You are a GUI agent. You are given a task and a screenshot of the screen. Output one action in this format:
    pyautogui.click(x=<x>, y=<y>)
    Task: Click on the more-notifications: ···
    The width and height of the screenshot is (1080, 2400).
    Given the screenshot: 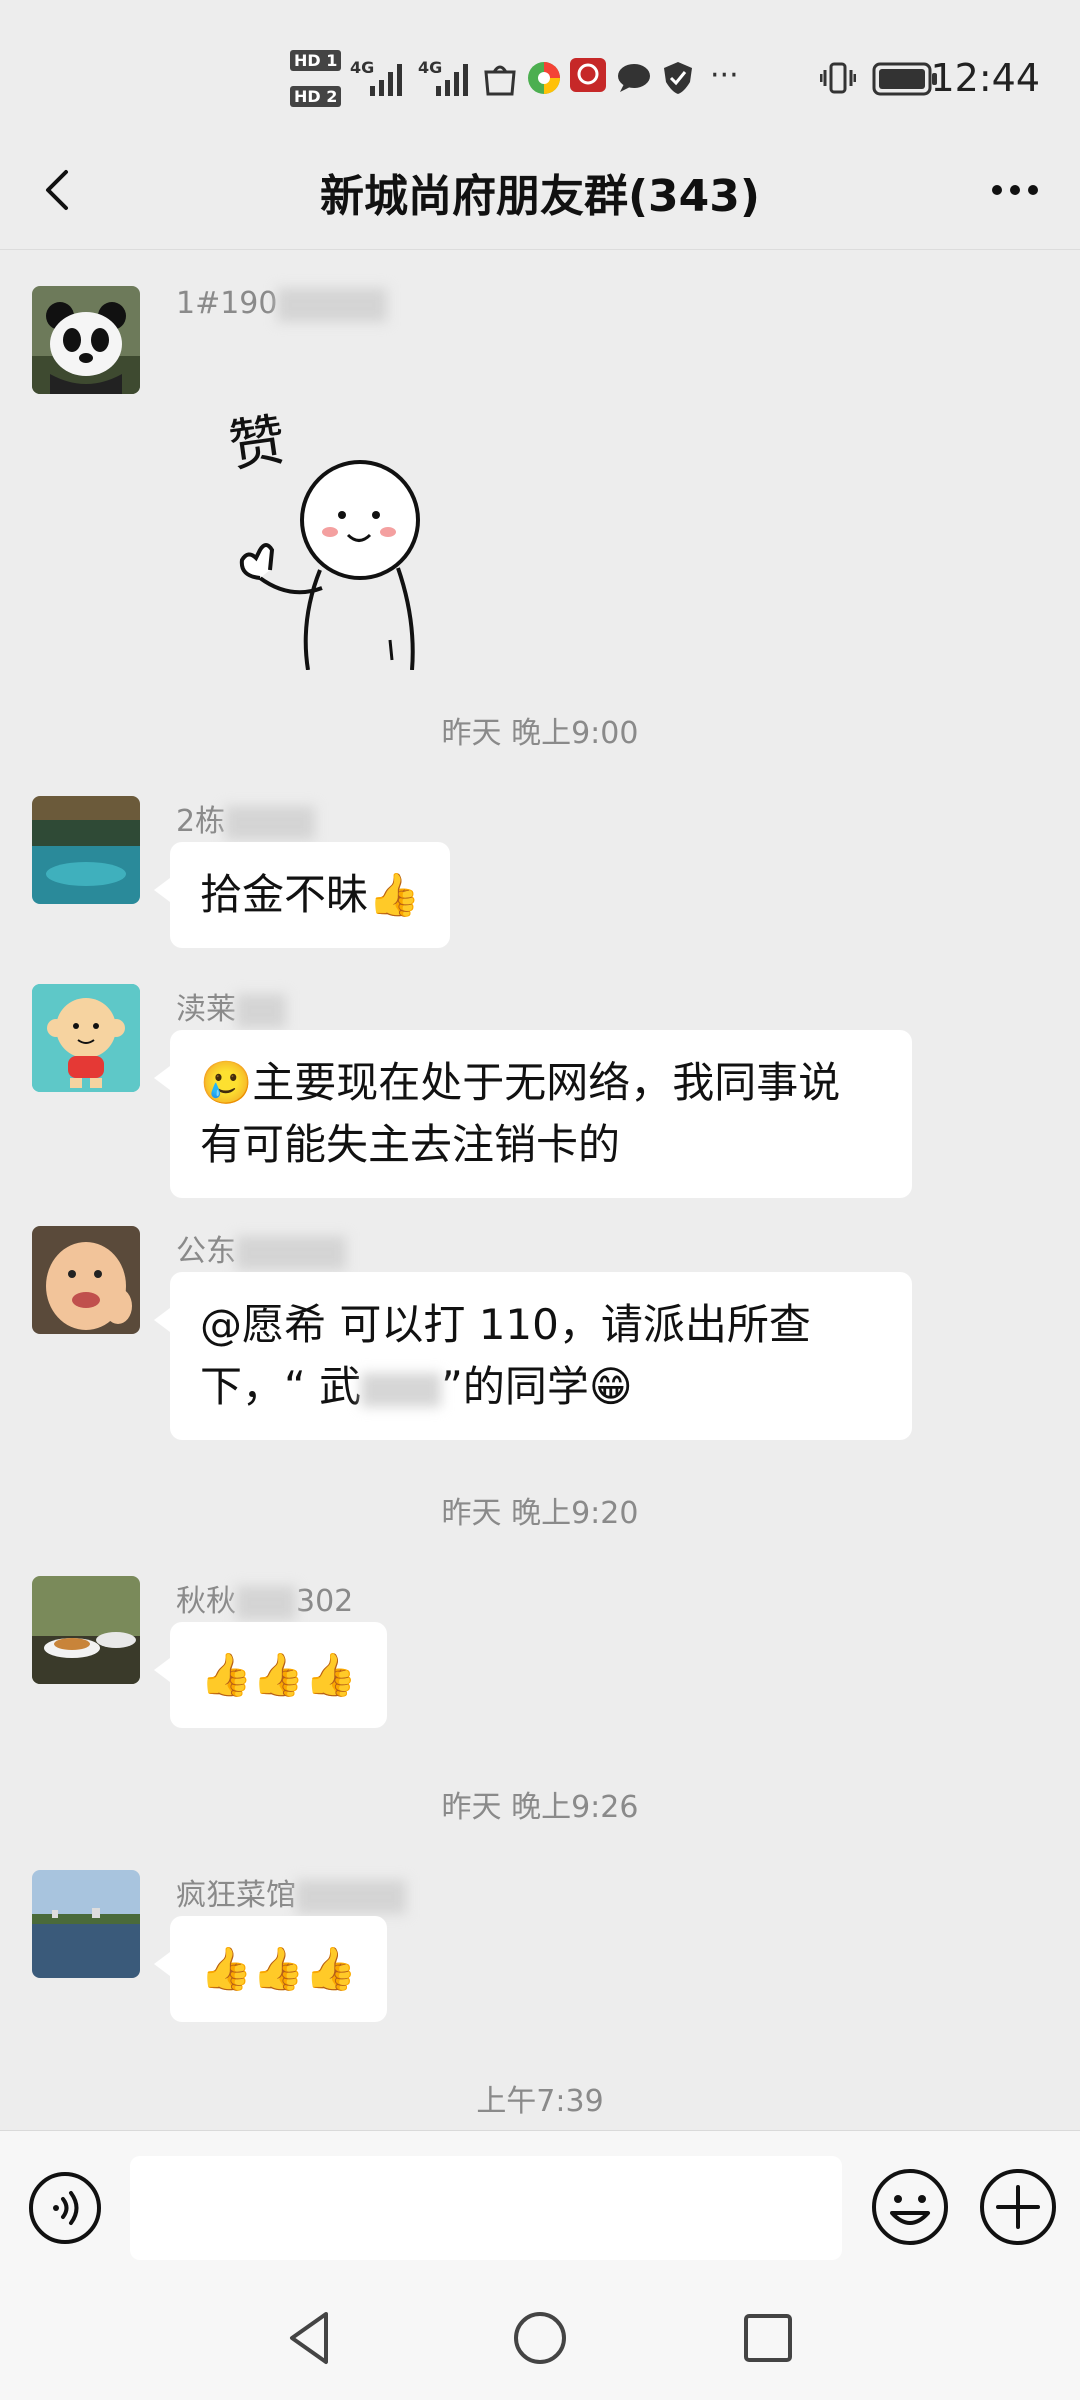 What is the action you would take?
    pyautogui.click(x=724, y=75)
    